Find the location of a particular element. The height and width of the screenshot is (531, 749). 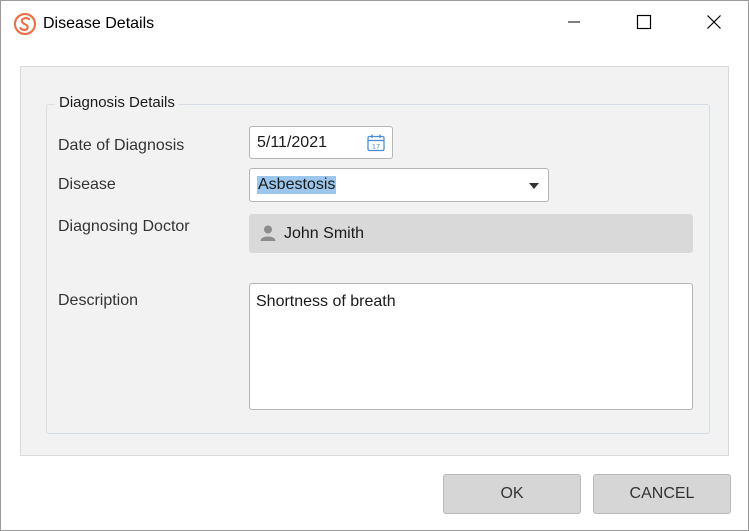

diagnosing-doctor-label: Diagnosing Doctor is located at coordinates (124, 226).